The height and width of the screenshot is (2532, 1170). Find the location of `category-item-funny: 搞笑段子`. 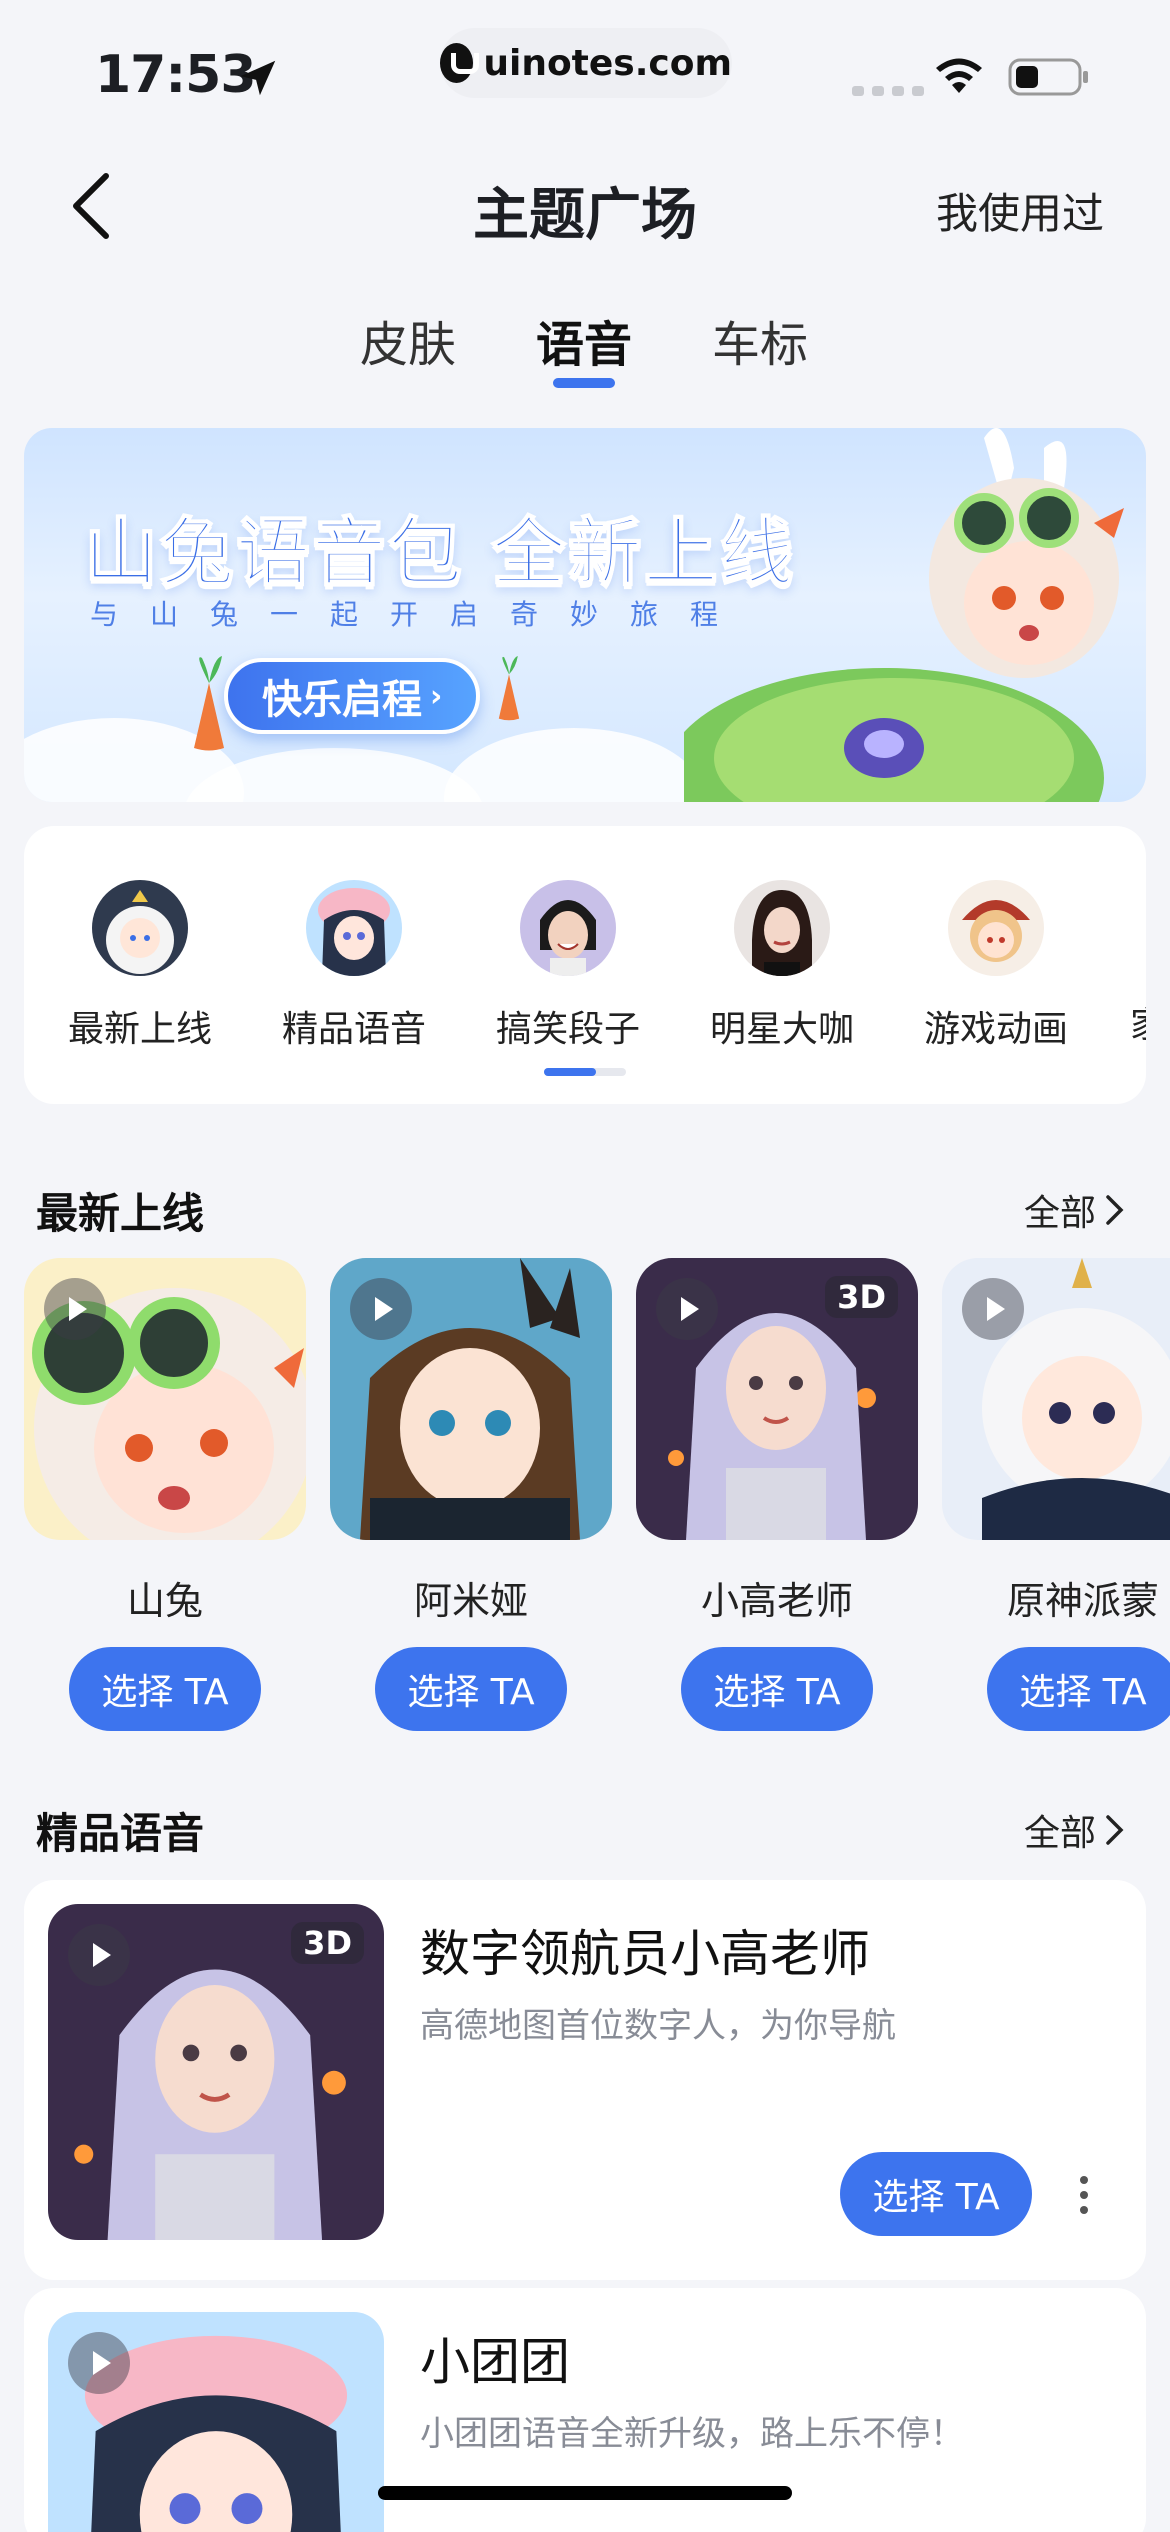

category-item-funny: 搞笑段子 is located at coordinates (568, 966).